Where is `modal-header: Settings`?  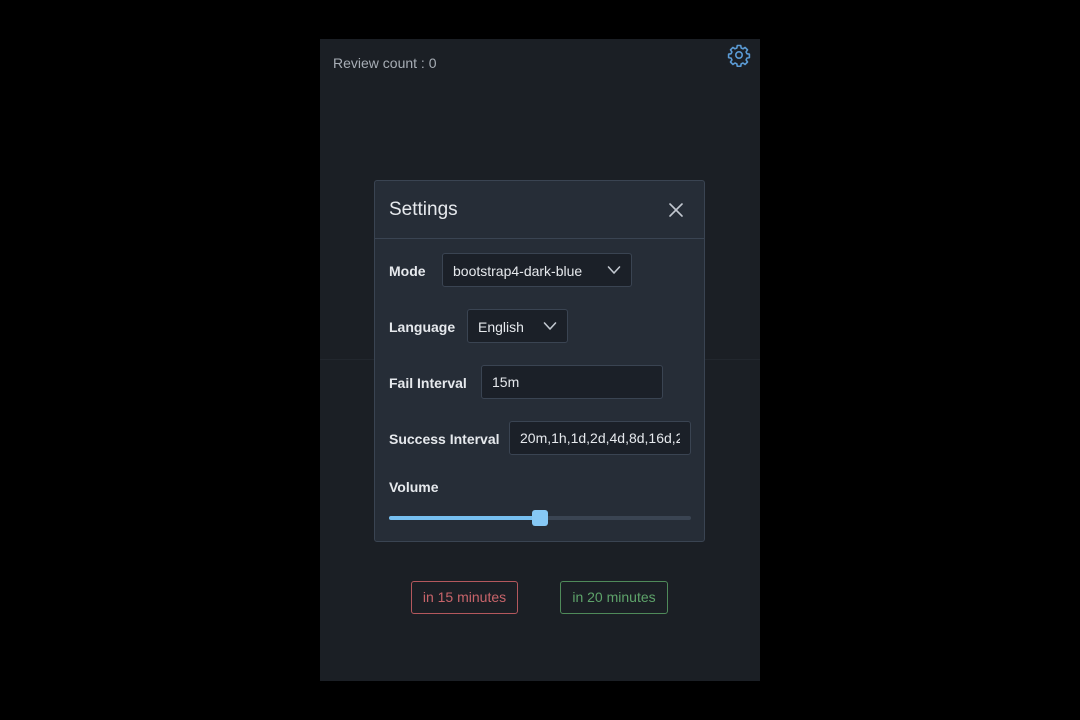
modal-header: Settings is located at coordinates (539, 210).